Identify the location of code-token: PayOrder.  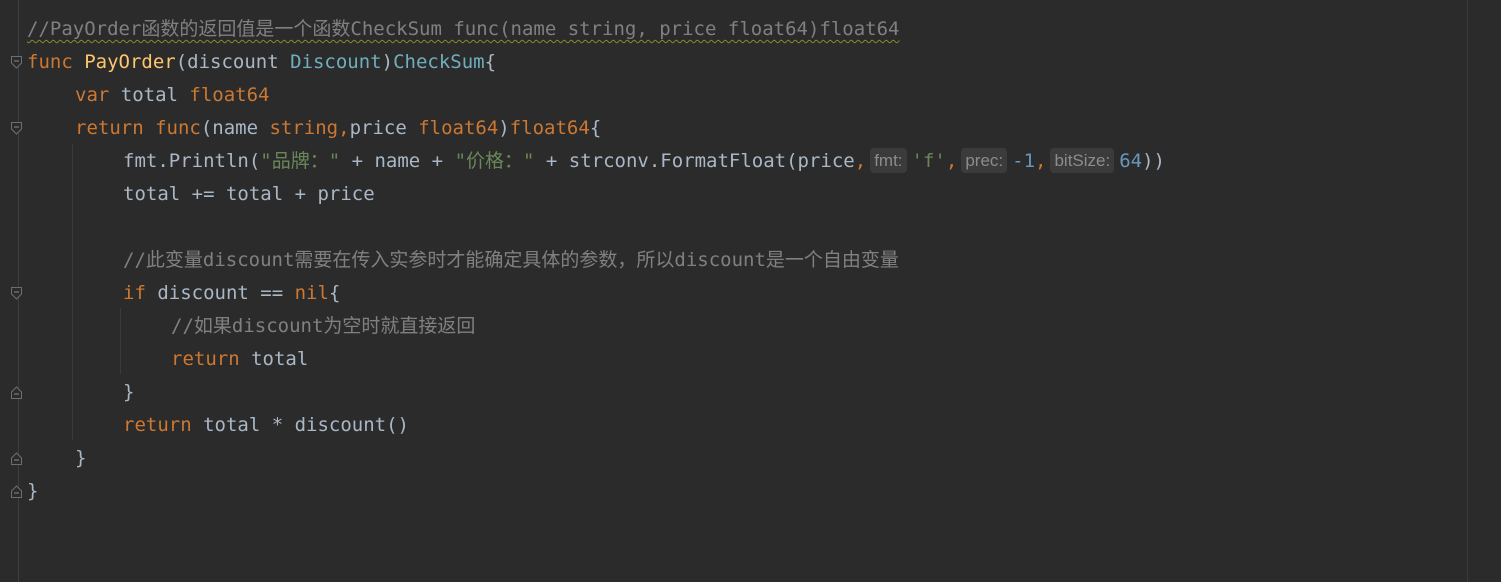
(130, 62).